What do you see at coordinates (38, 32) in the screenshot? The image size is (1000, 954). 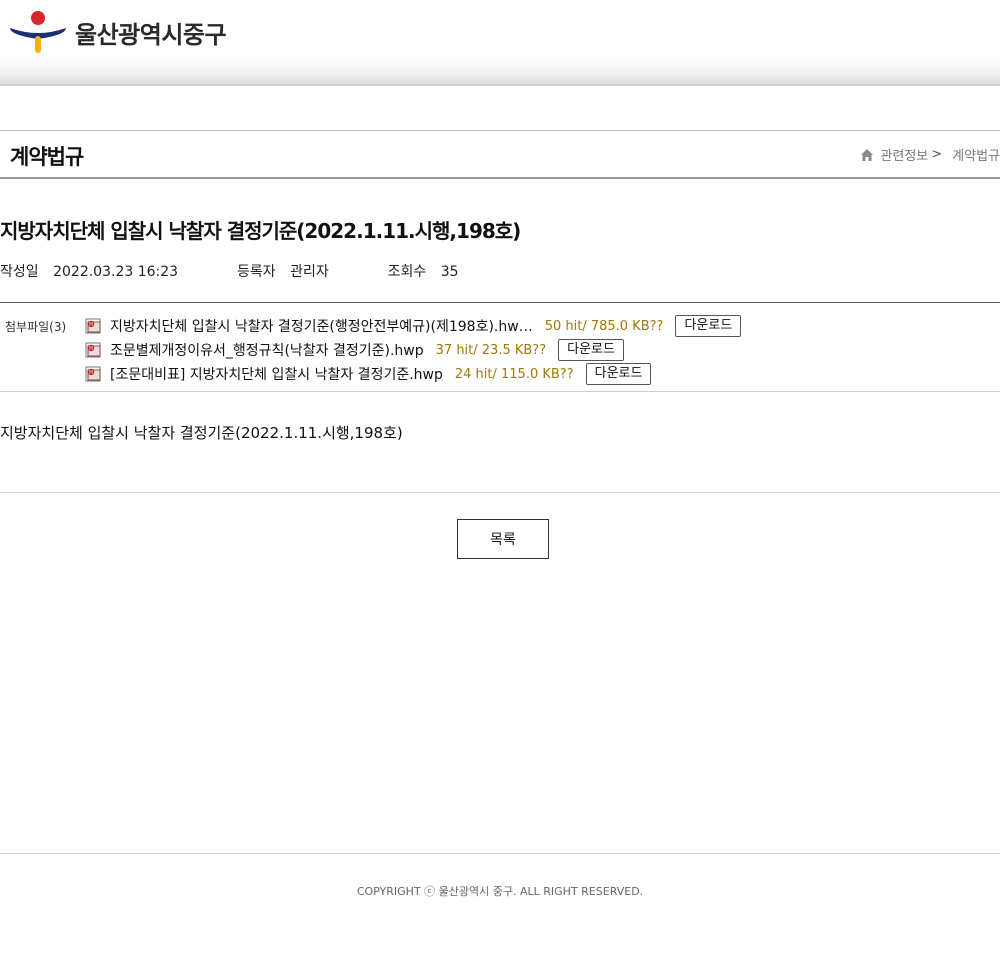 I see `jung-gu-emblem-icon` at bounding box center [38, 32].